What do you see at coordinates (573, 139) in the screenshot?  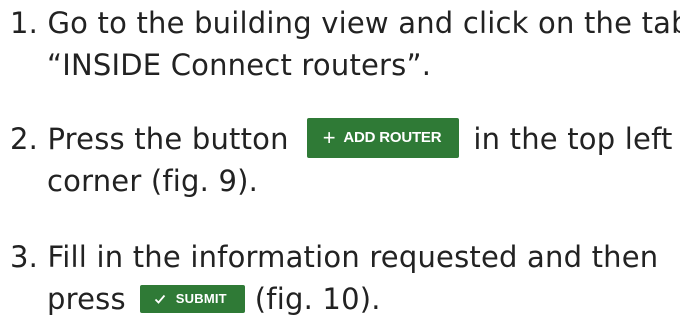 I see `step-text-after: in the top left` at bounding box center [573, 139].